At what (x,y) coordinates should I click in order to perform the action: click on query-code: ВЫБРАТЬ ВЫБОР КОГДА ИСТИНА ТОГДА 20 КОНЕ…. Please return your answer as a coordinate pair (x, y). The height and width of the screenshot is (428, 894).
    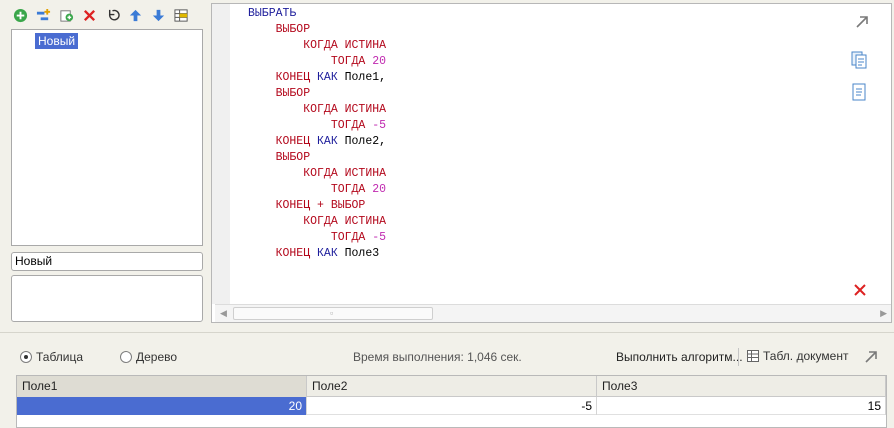
    Looking at the image, I should click on (317, 134).